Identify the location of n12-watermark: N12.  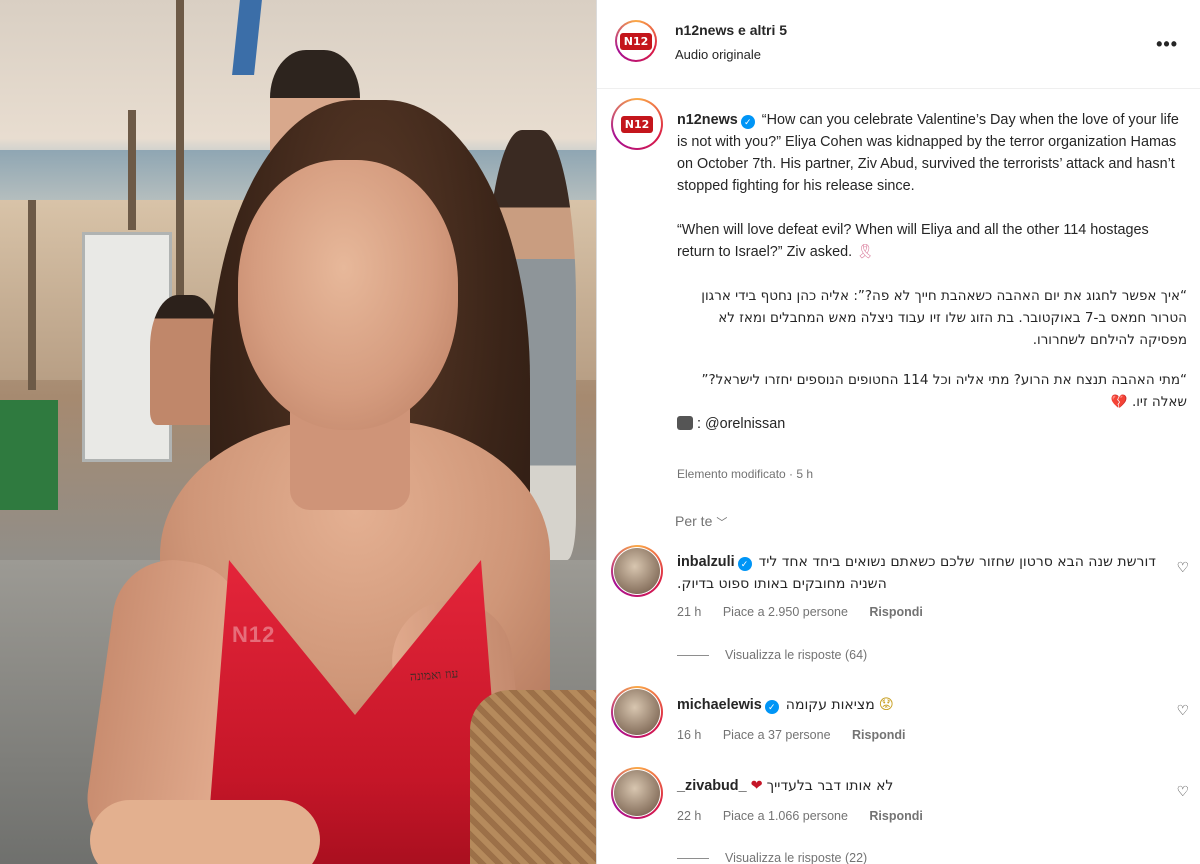
(254, 634).